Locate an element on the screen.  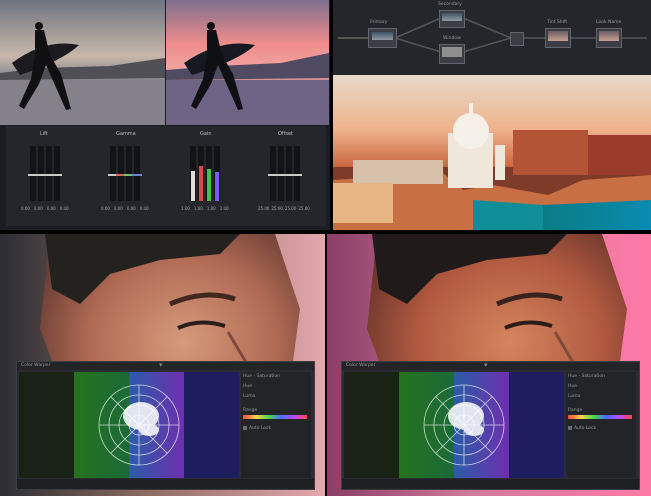
wheel-lift-r: 0.00 is located at coordinates (38, 208).